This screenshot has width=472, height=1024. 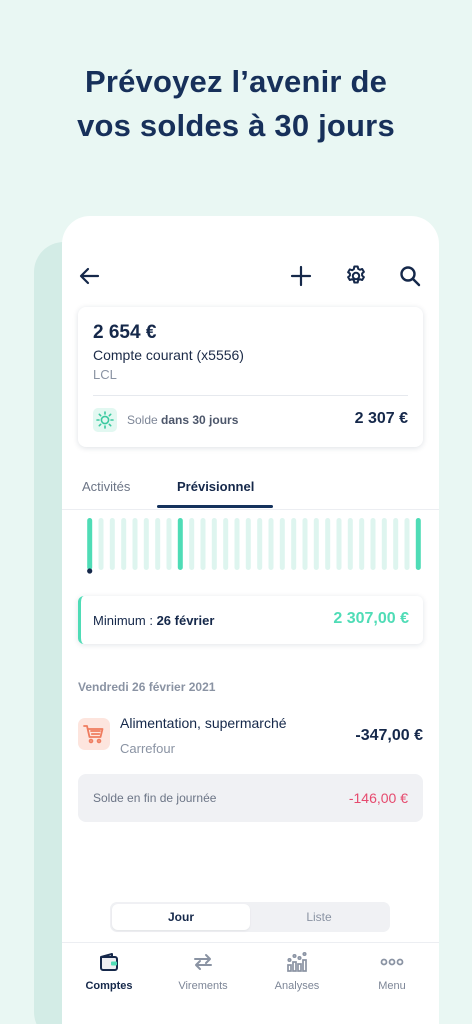 What do you see at coordinates (109, 986) in the screenshot?
I see `nav-accounts-label: Comptes` at bounding box center [109, 986].